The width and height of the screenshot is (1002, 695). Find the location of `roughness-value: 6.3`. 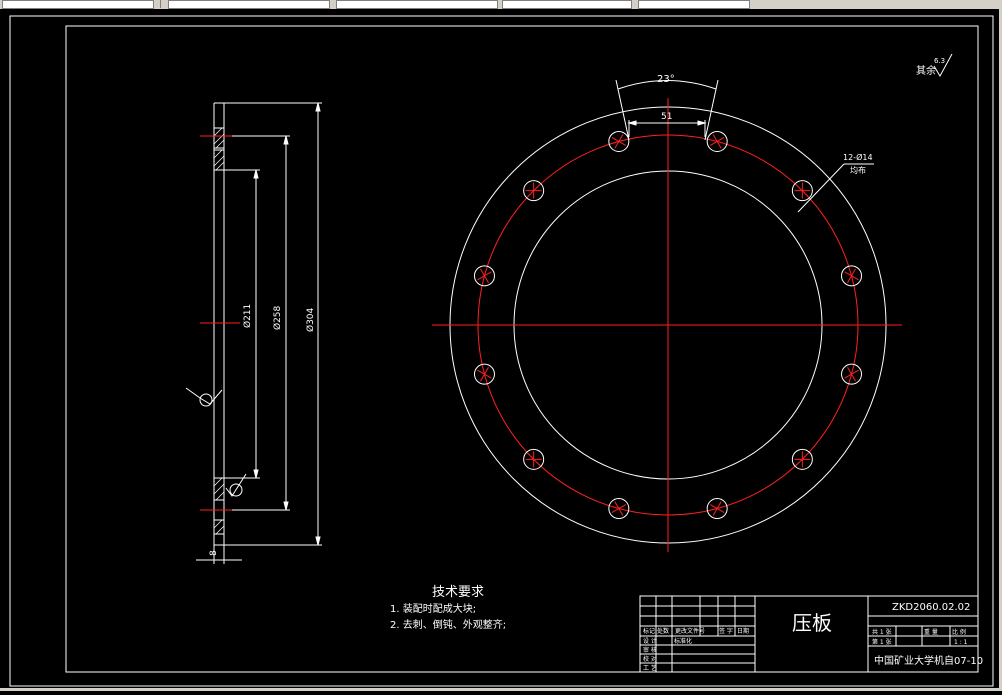

roughness-value: 6.3 is located at coordinates (939, 61).